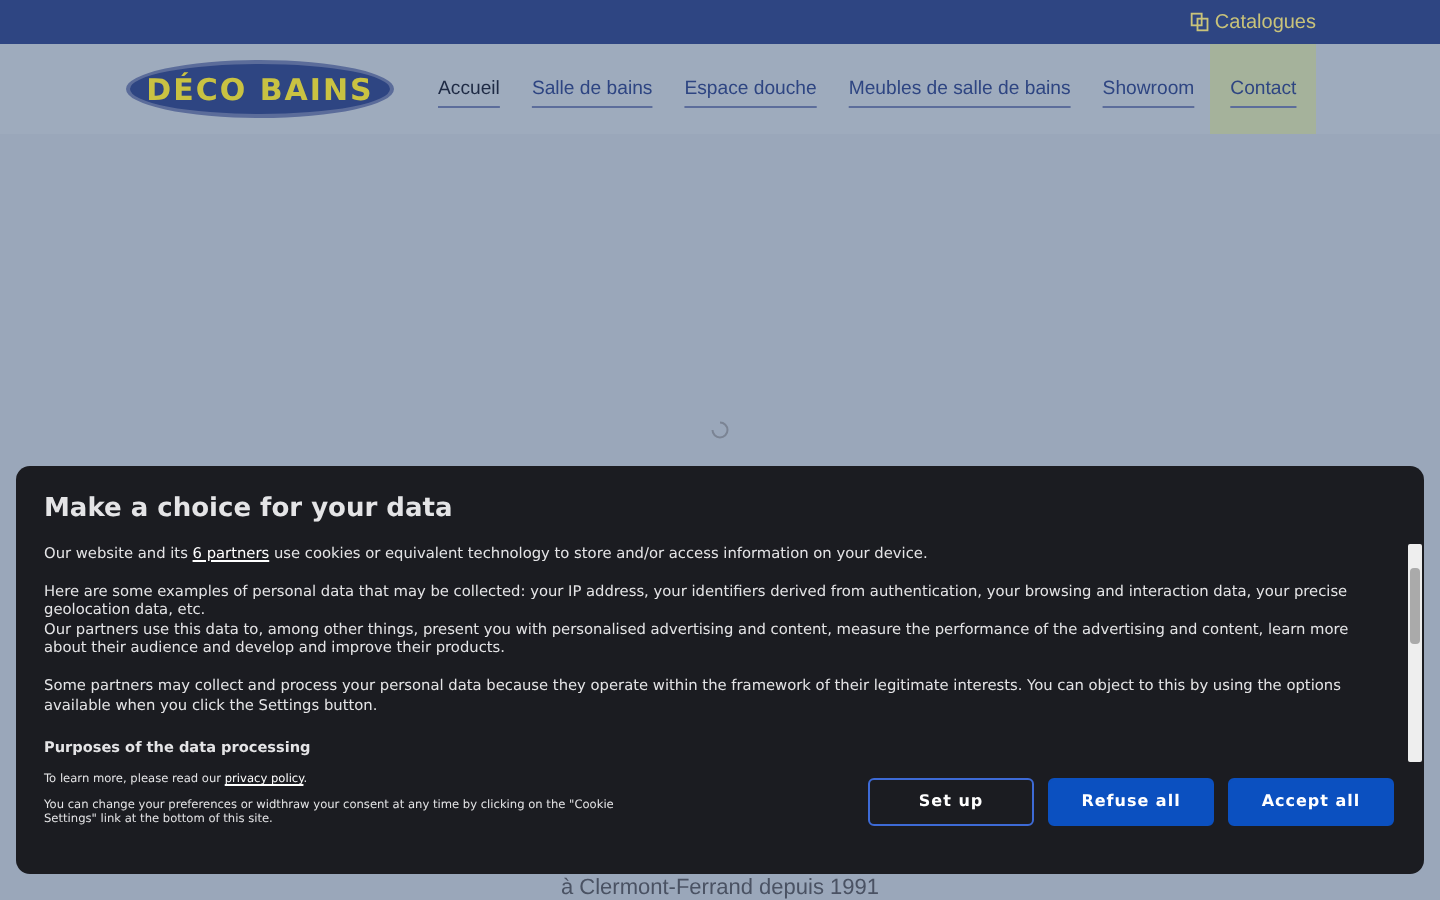  What do you see at coordinates (1415, 653) in the screenshot?
I see `scrollbar` at bounding box center [1415, 653].